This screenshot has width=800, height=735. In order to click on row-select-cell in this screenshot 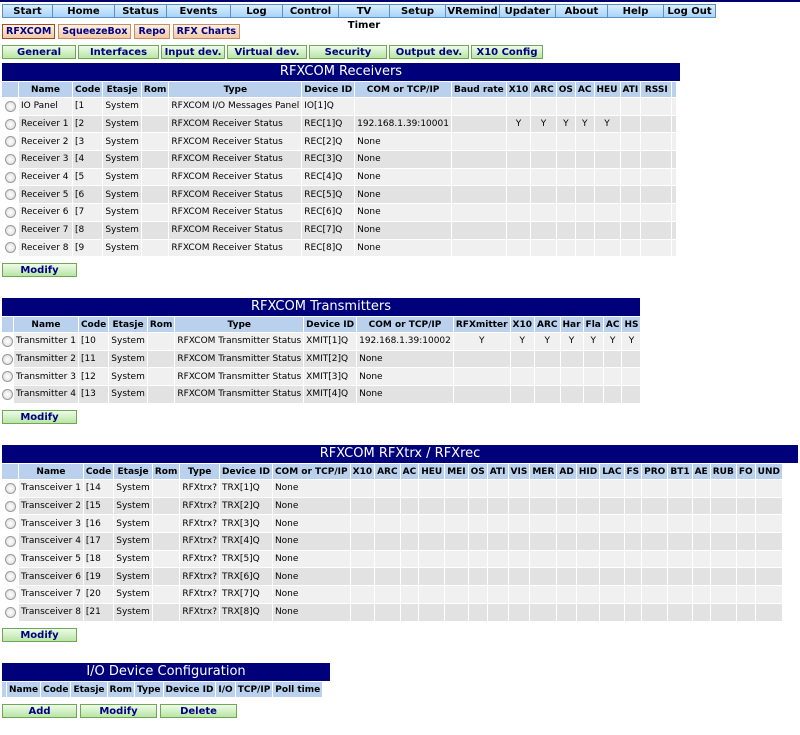, I will do `click(7, 359)`.